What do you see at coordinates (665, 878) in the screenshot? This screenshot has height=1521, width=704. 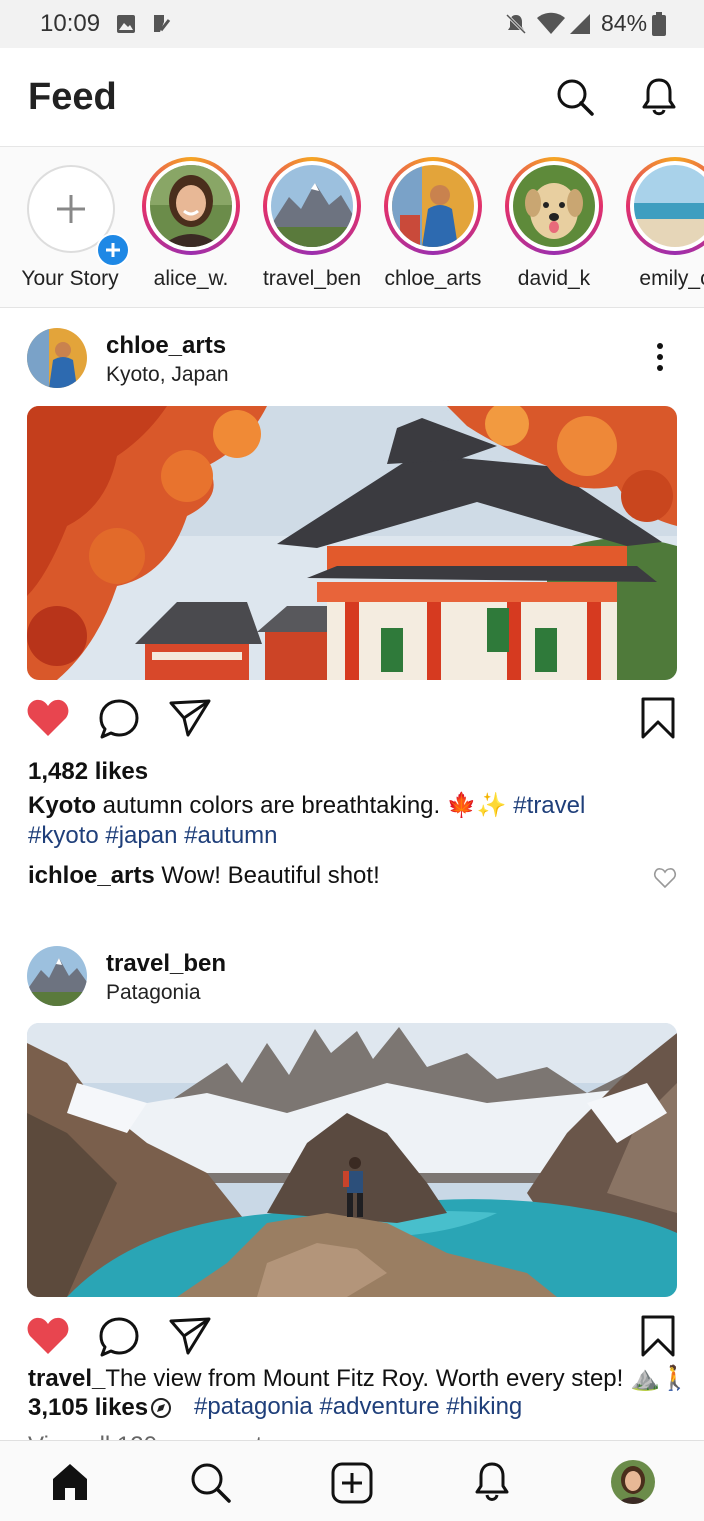 I see `comment-like-icon` at bounding box center [665, 878].